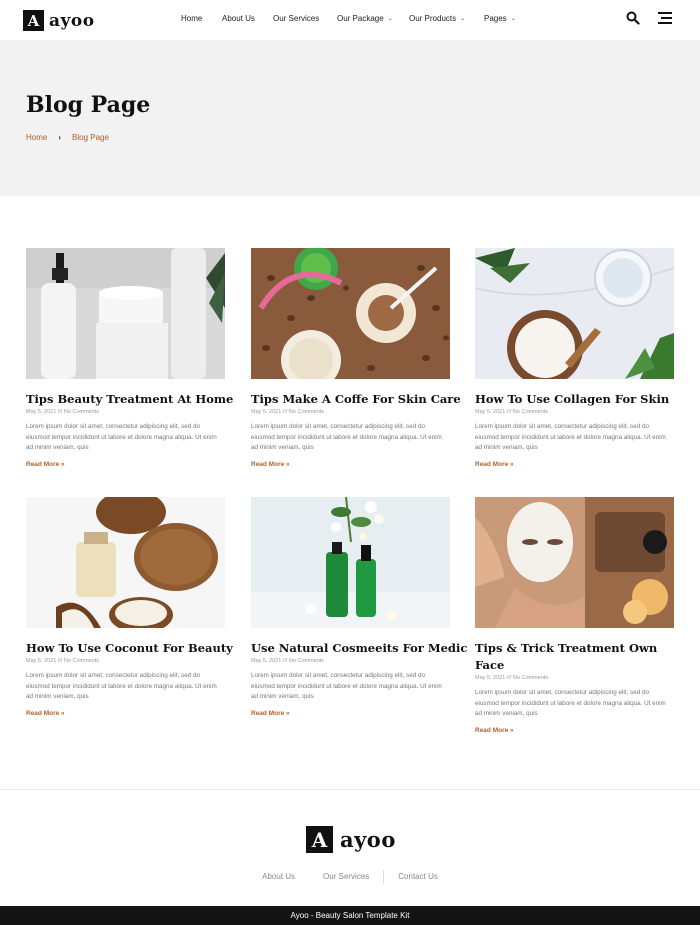 Image resolution: width=700 pixels, height=925 pixels. I want to click on post-image-beauty-treatment, so click(125, 313).